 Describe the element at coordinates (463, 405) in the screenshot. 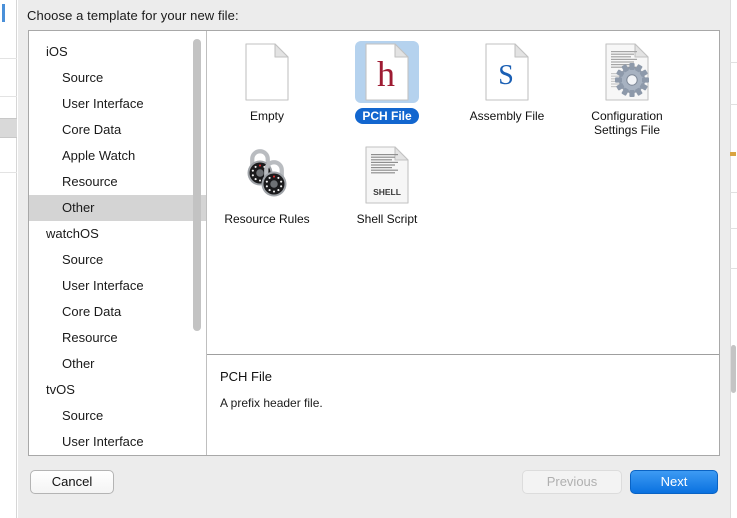

I see `template-description-panel: PCH File A prefix header file.` at that location.